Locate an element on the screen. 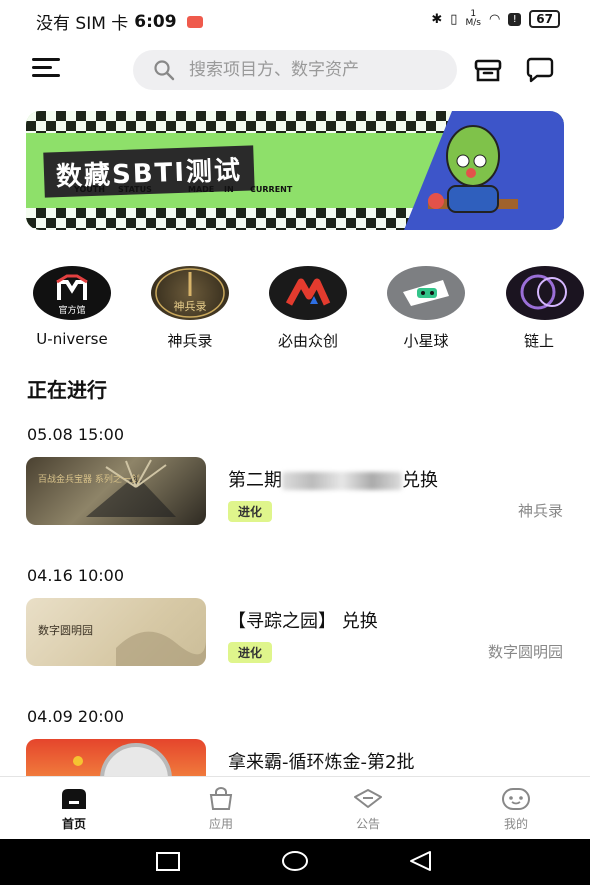 The width and height of the screenshot is (590, 885). section-title: 正在进行 is located at coordinates (67, 390).